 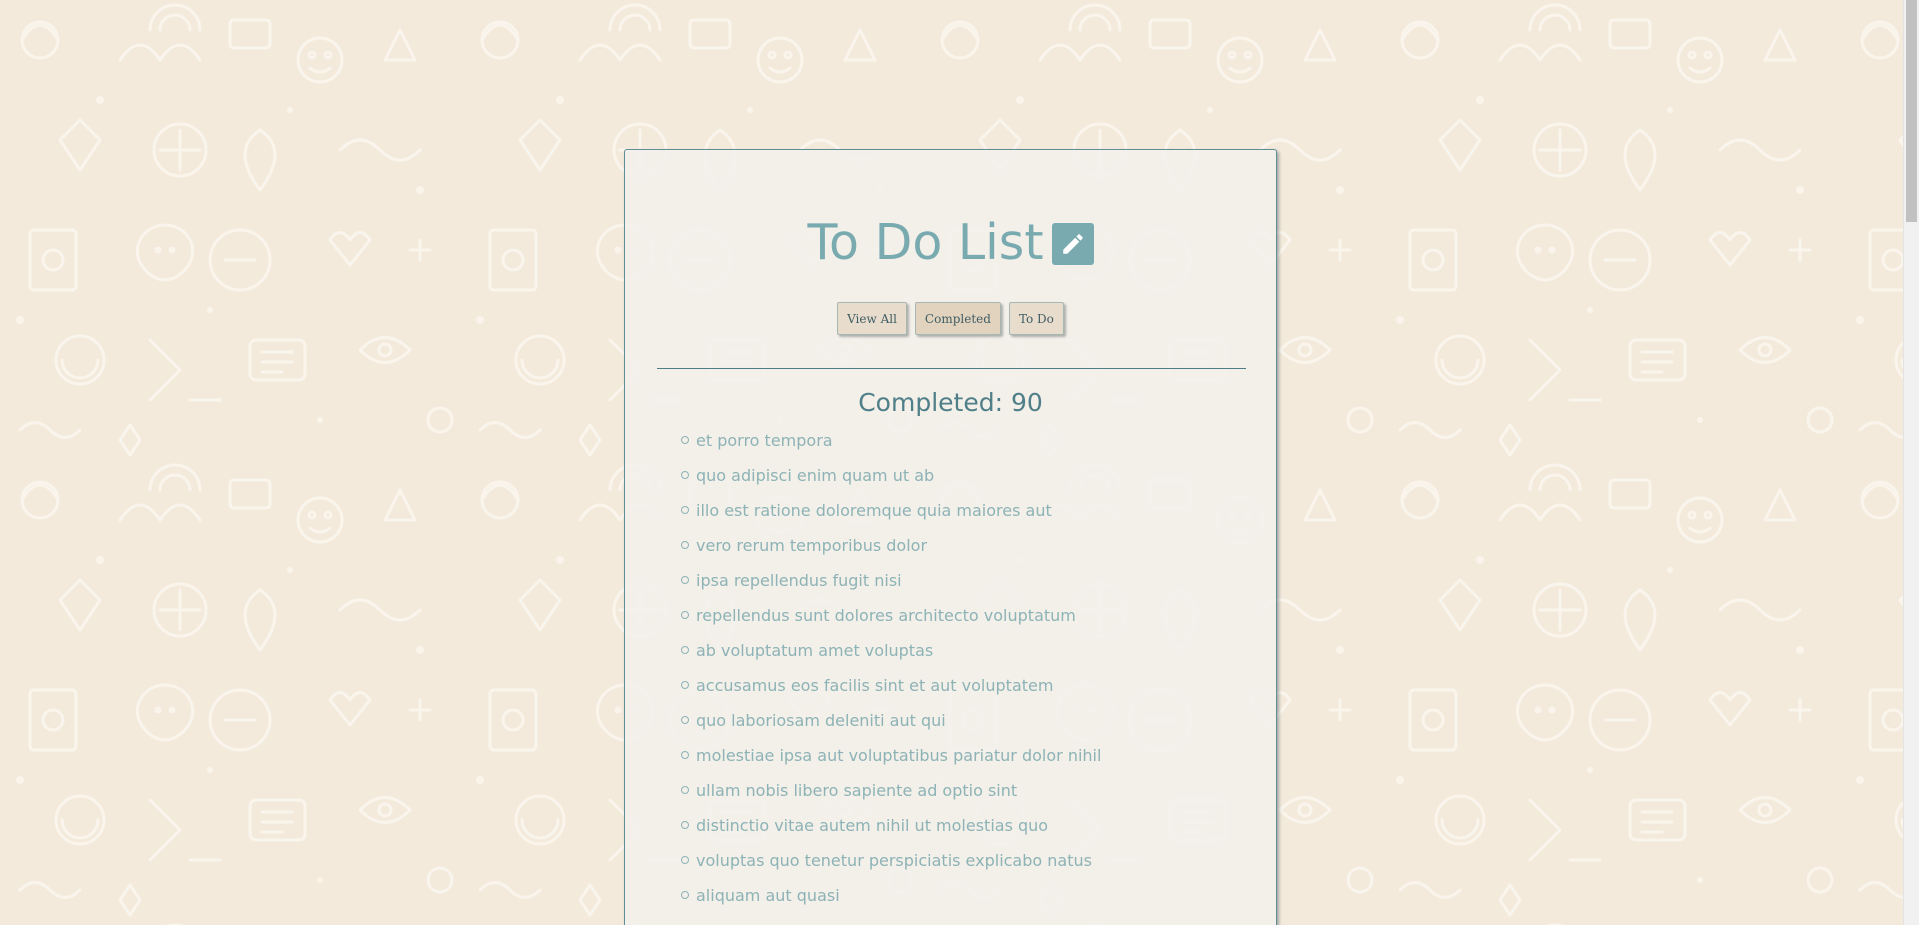 I want to click on filter-bar: View All Completed To Do, so click(x=950, y=318).